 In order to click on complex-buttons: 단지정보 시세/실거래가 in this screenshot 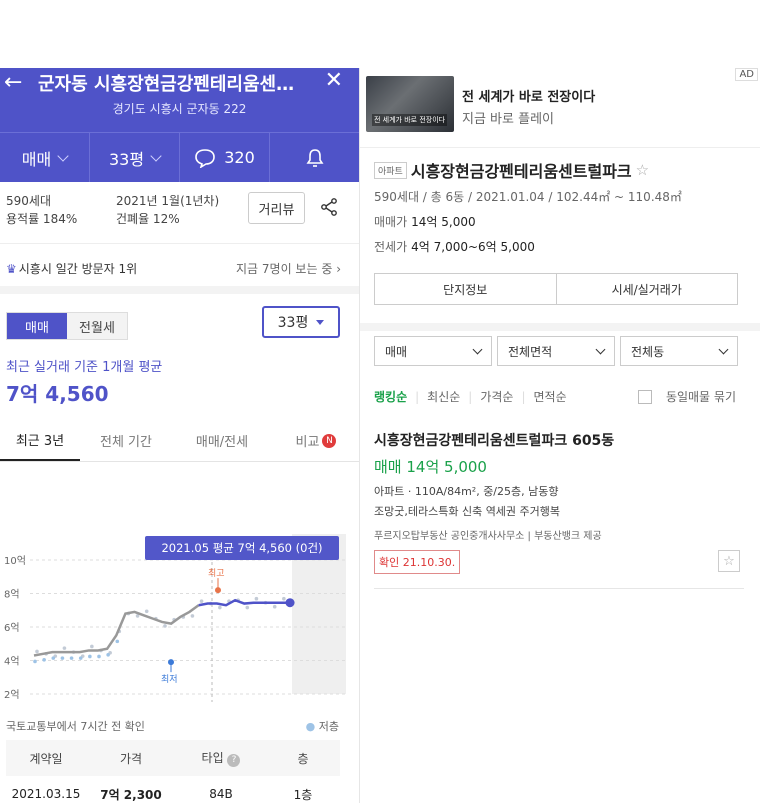, I will do `click(556, 289)`.